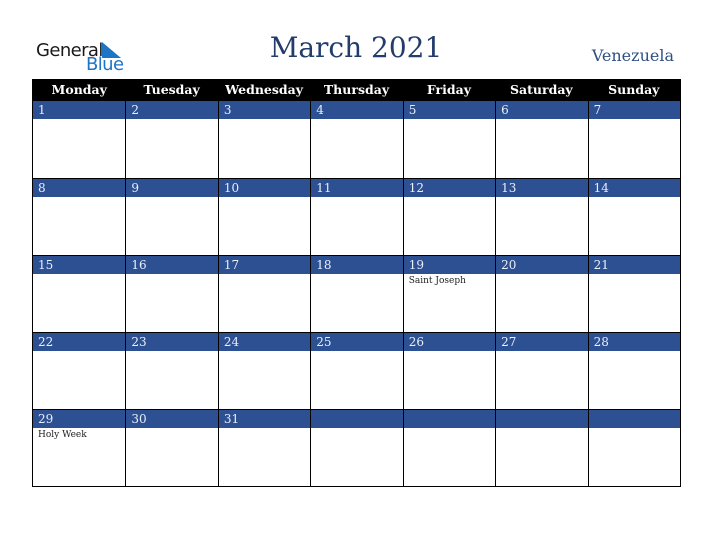 The image size is (712, 550). I want to click on day-cell: 8, so click(79, 217).